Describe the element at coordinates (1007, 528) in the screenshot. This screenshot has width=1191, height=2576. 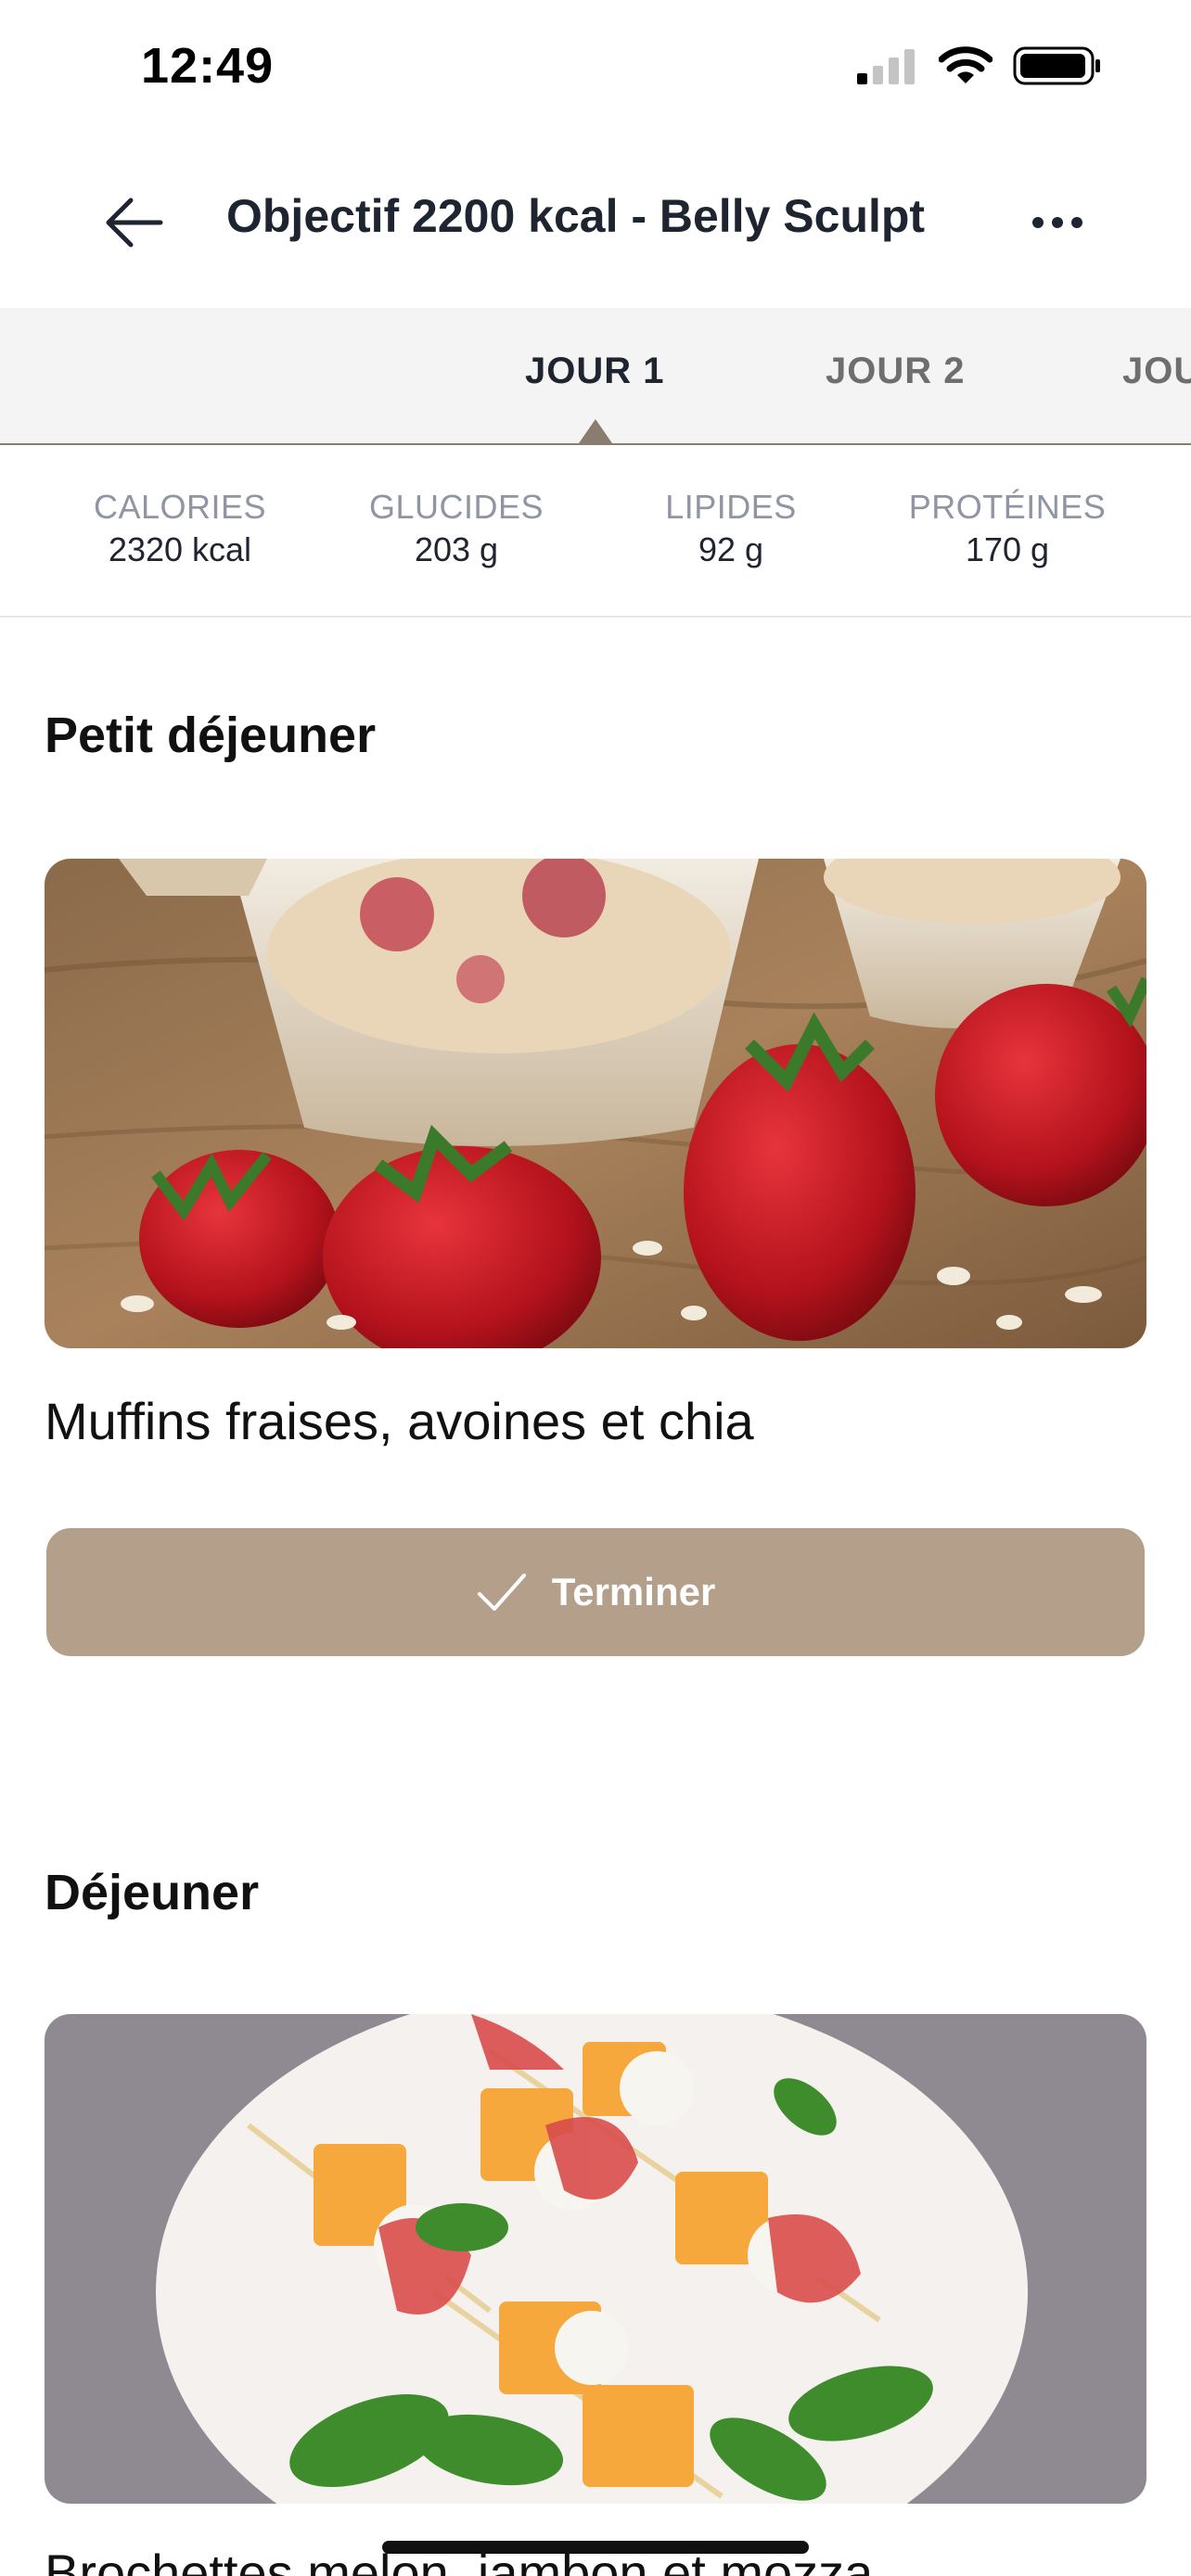
I see `macro-proteines: PROTÉINES 170 g` at that location.